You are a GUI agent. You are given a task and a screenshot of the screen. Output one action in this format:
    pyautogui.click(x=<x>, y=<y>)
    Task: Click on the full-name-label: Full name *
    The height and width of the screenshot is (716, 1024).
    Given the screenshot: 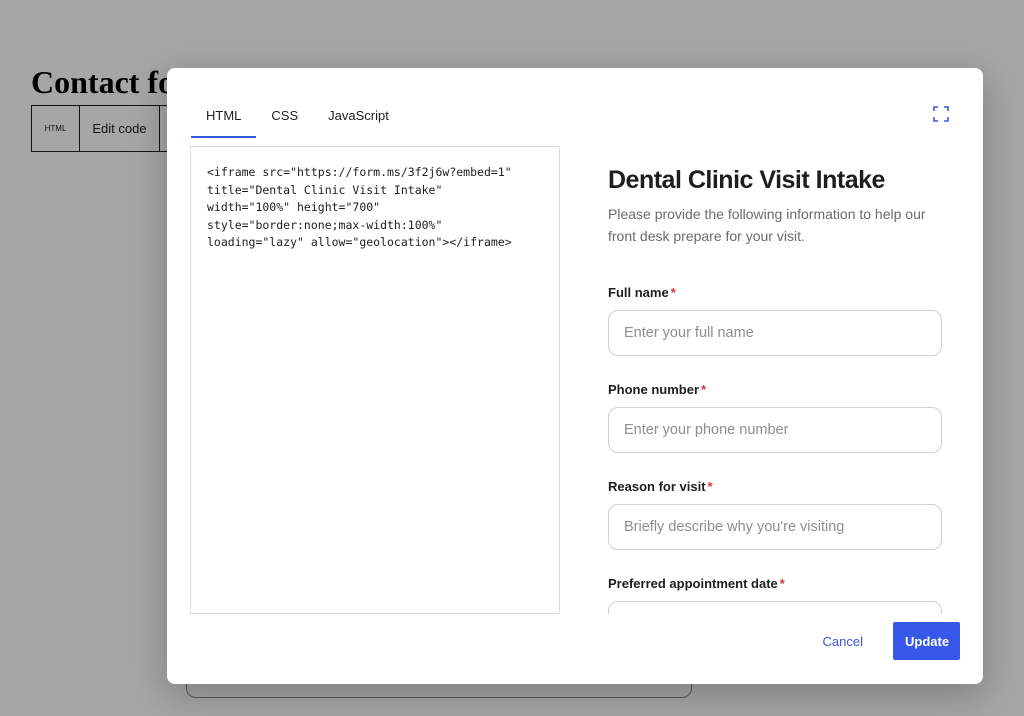 What is the action you would take?
    pyautogui.click(x=642, y=292)
    